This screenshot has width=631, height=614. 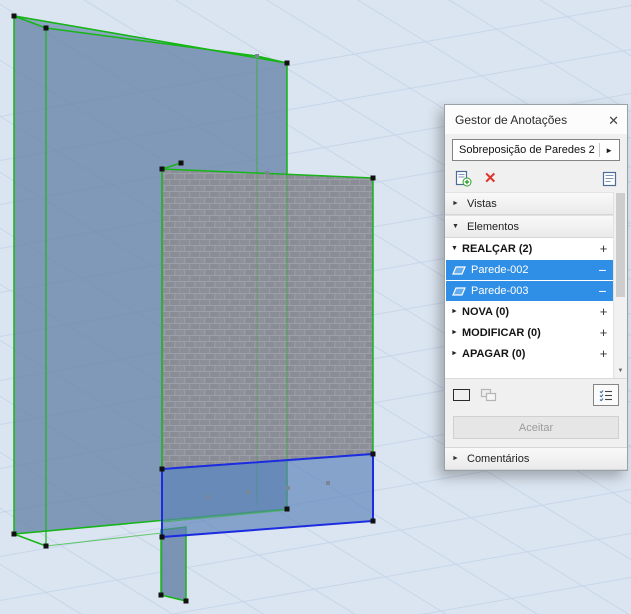 What do you see at coordinates (529, 203) in the screenshot?
I see `section-vistas: ► Vistas` at bounding box center [529, 203].